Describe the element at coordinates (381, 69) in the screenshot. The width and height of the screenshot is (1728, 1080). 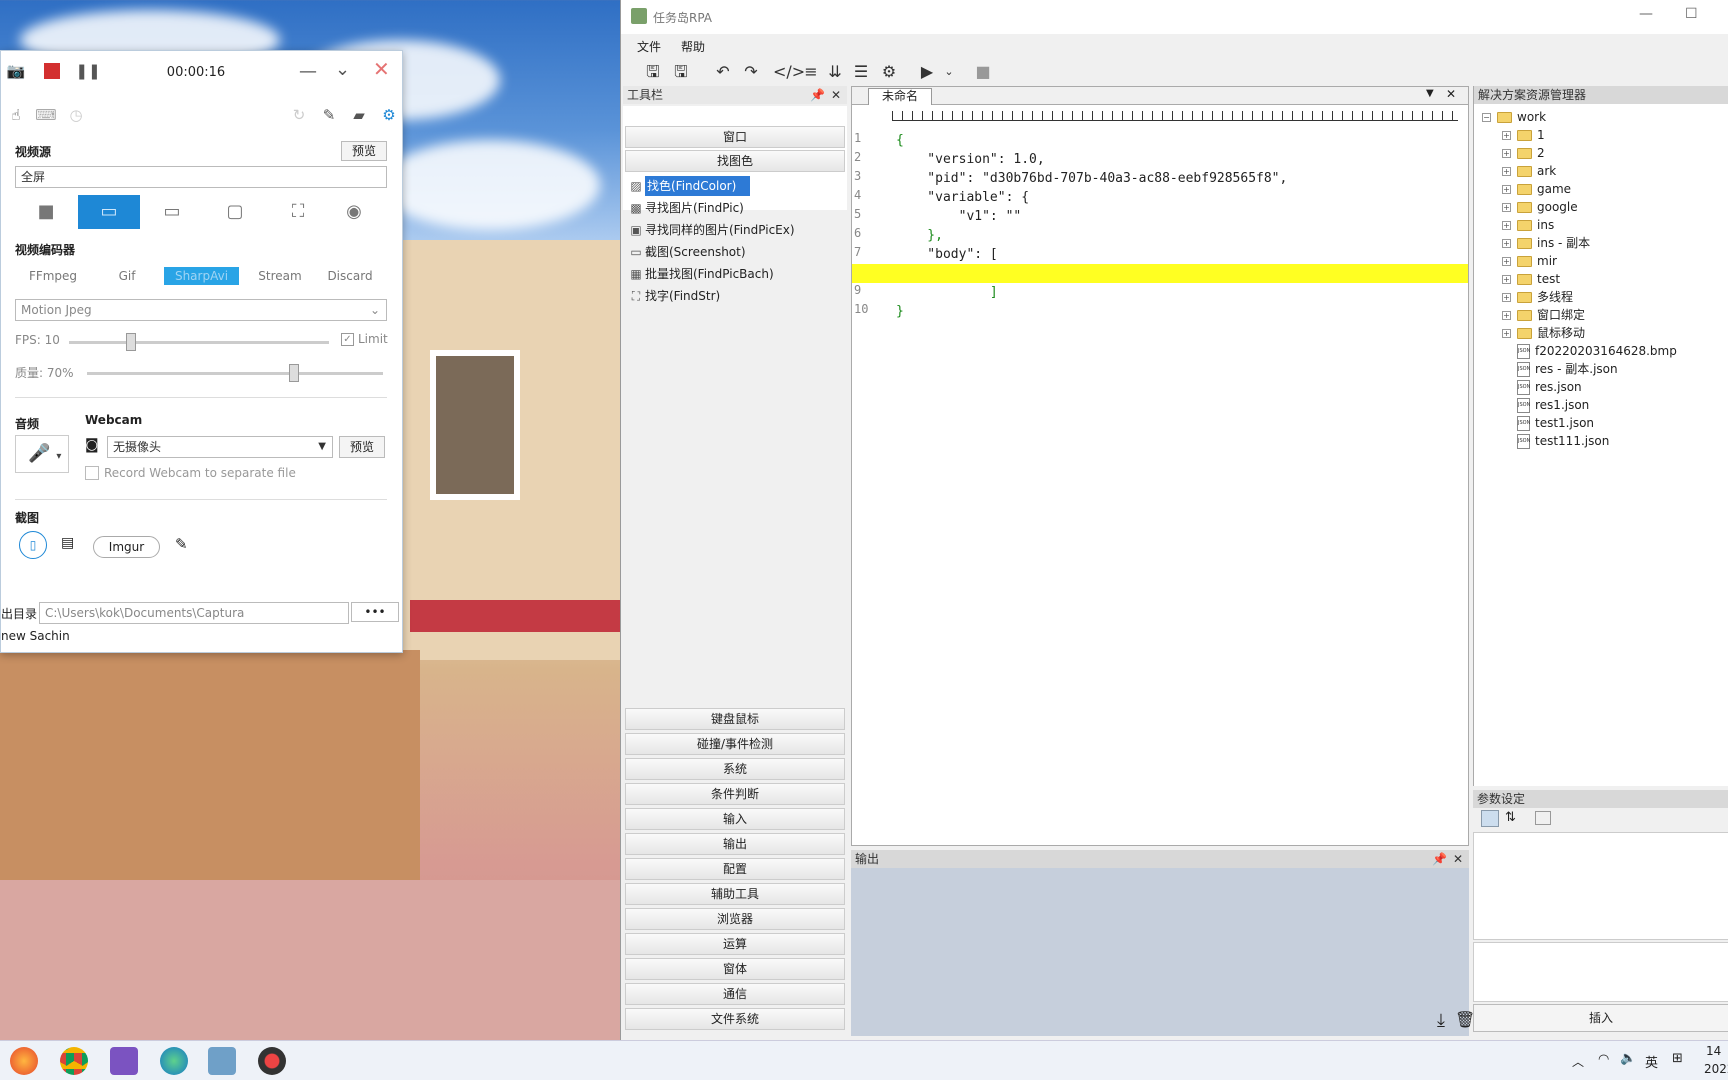
I see `close-button: ✕` at that location.